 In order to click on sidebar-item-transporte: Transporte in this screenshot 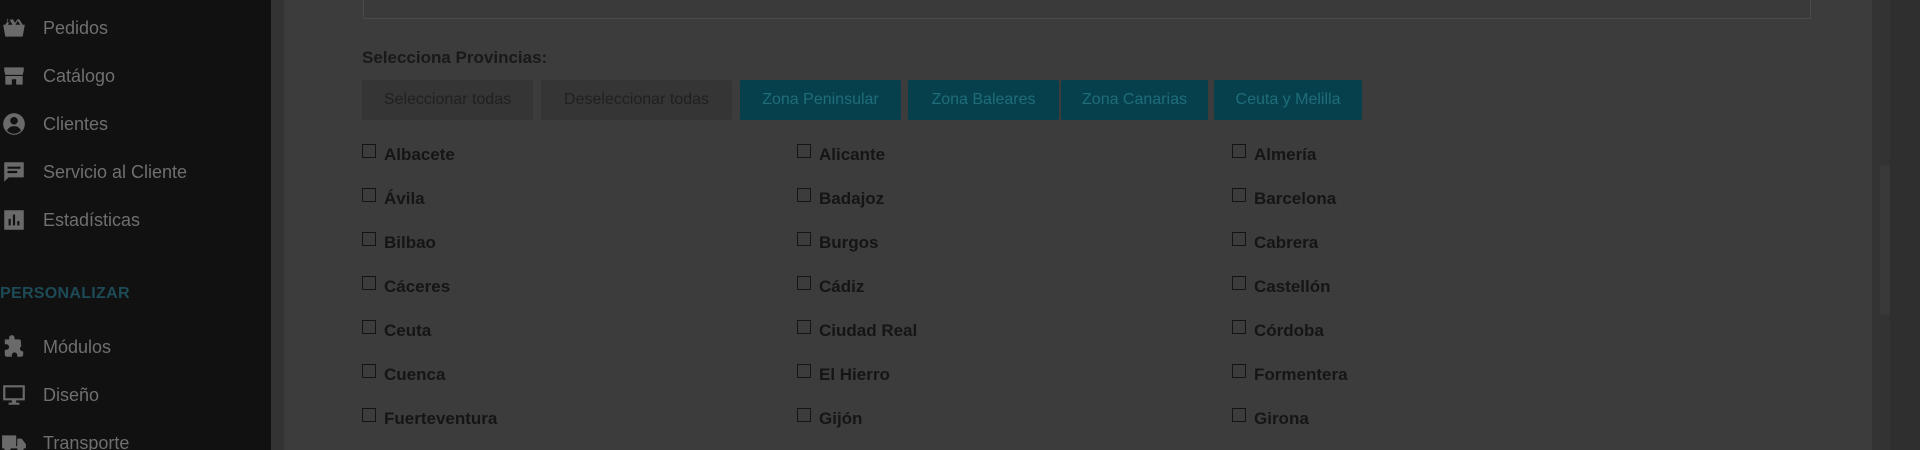, I will do `click(135, 436)`.